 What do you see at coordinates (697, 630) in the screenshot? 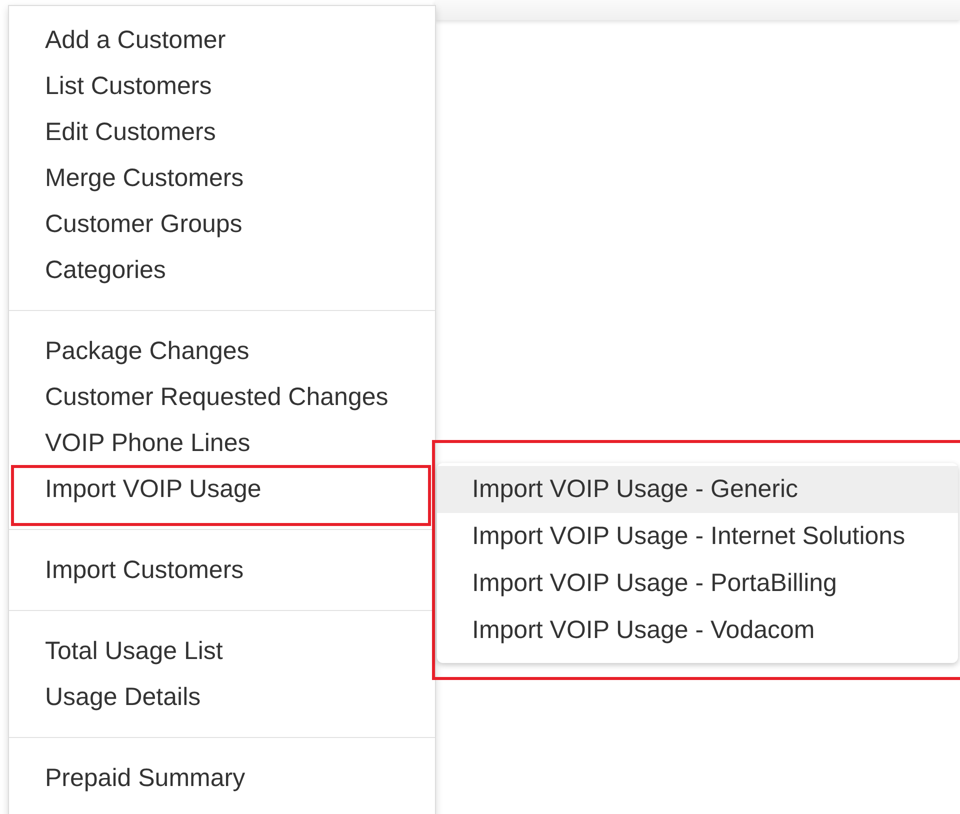
I see `submenu-item: Import VOIP Usage - Vodacom` at bounding box center [697, 630].